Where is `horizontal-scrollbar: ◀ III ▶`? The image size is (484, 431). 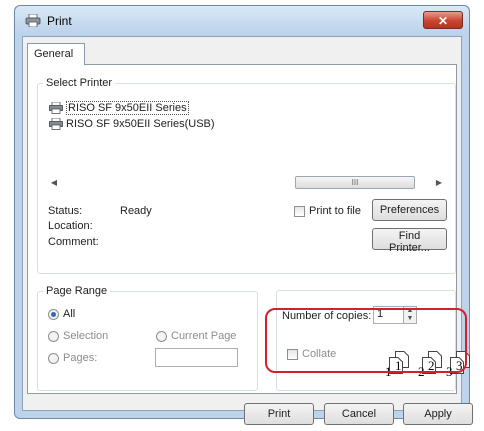
horizontal-scrollbar: ◀ III ▶ is located at coordinates (246, 182).